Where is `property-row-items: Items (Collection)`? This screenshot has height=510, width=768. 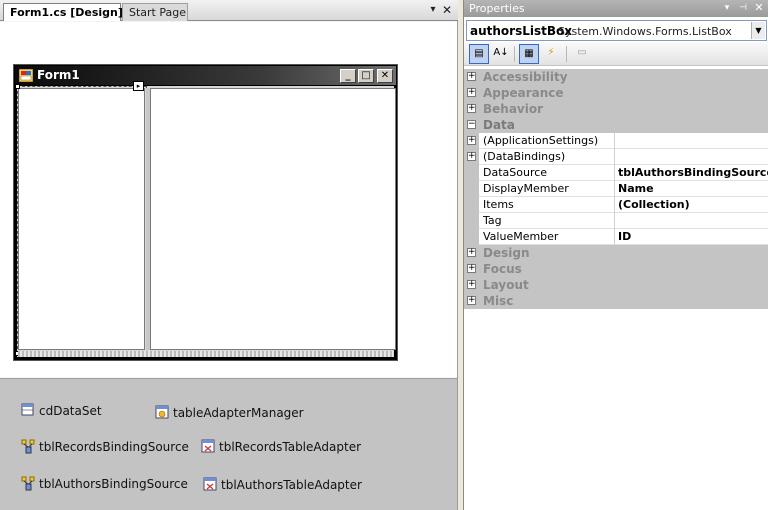 property-row-items: Items (Collection) is located at coordinates (616, 205).